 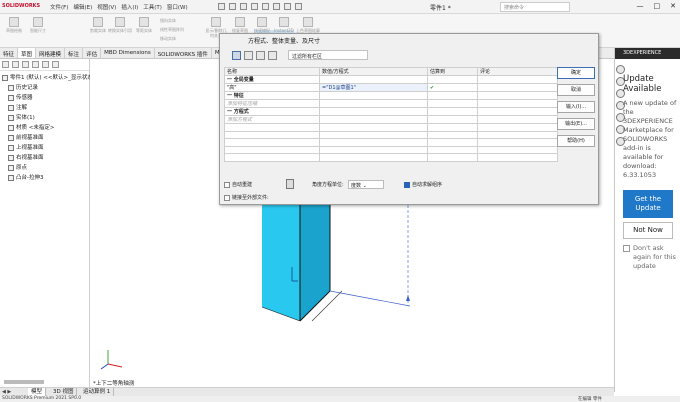 I want to click on table-row: 添加特征压缩, so click(x=391, y=104).